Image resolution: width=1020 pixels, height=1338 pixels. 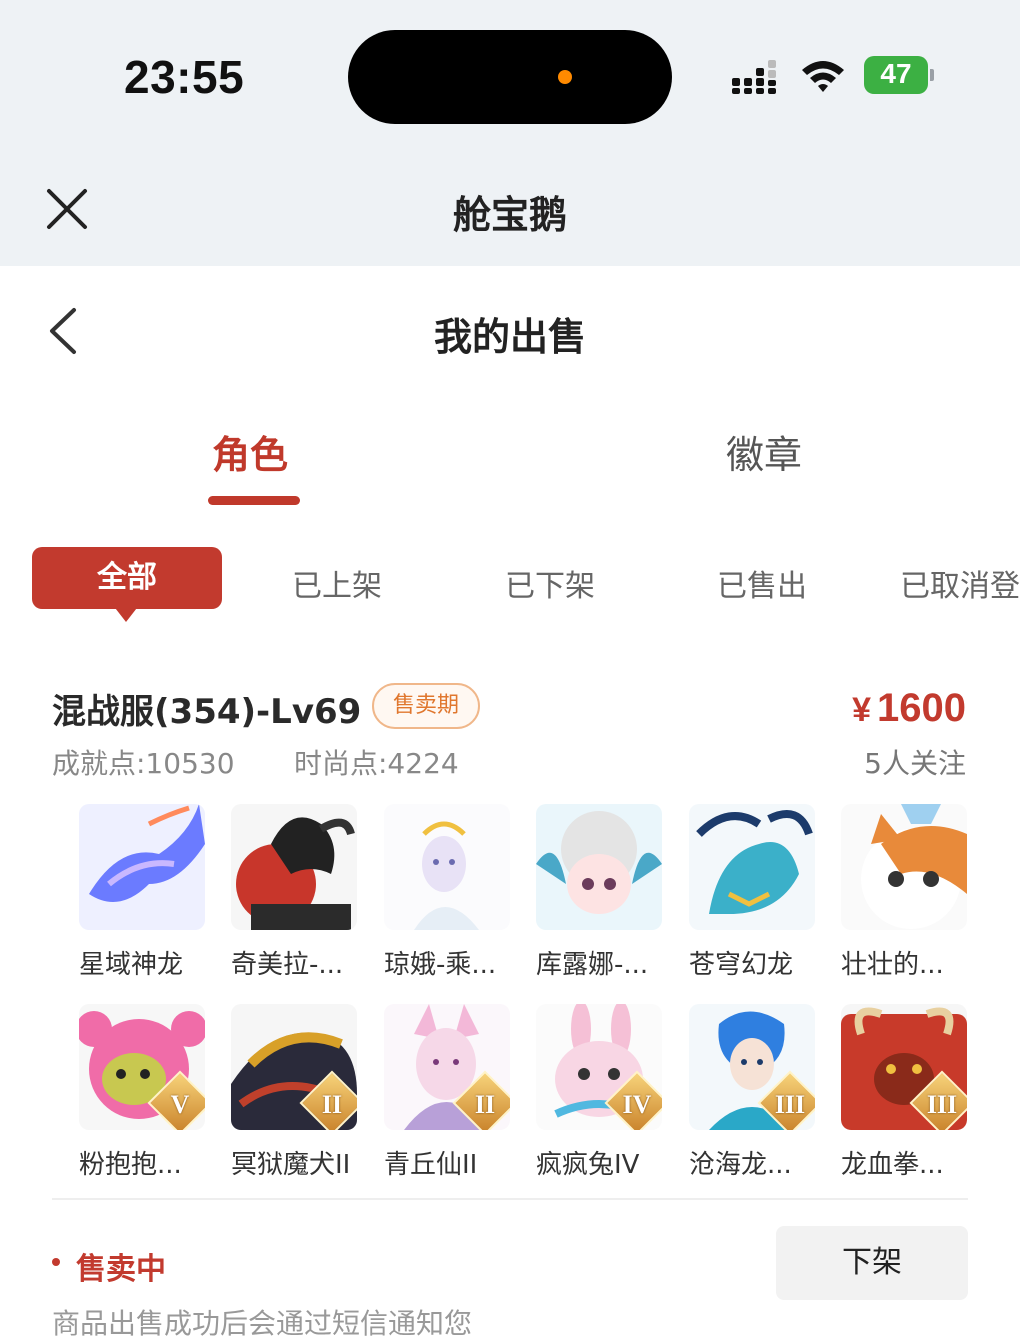 I want to click on pet-card: 星域神龙, so click(x=143, y=892).